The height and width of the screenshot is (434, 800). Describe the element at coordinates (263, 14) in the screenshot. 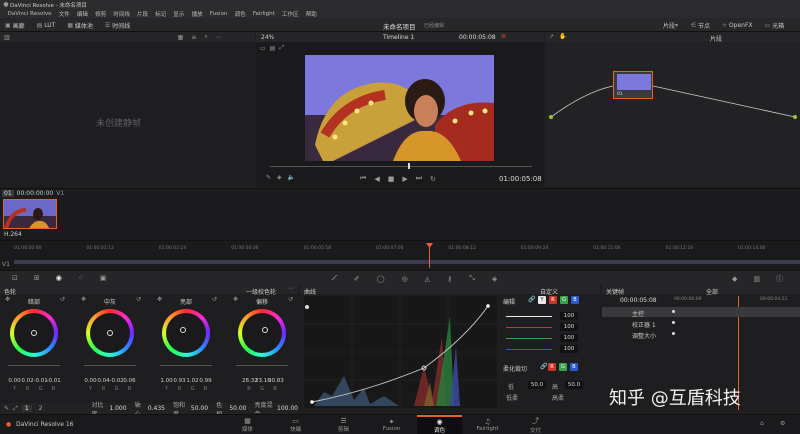

I see `menu-item: Fairlight` at that location.